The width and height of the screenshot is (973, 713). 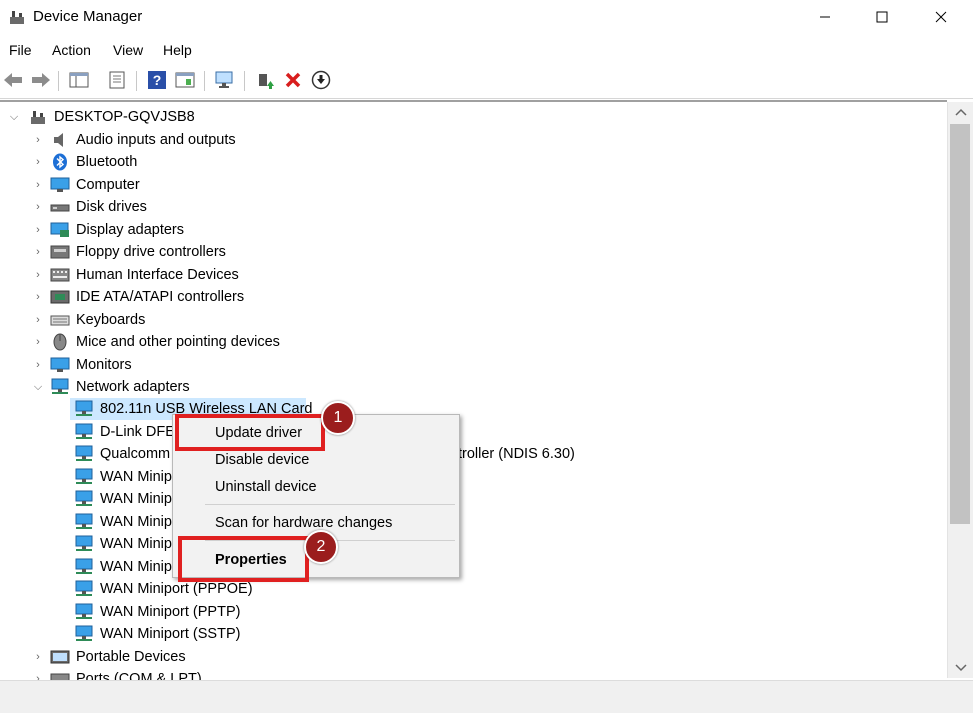 I want to click on minimize-icon, so click(x=825, y=17).